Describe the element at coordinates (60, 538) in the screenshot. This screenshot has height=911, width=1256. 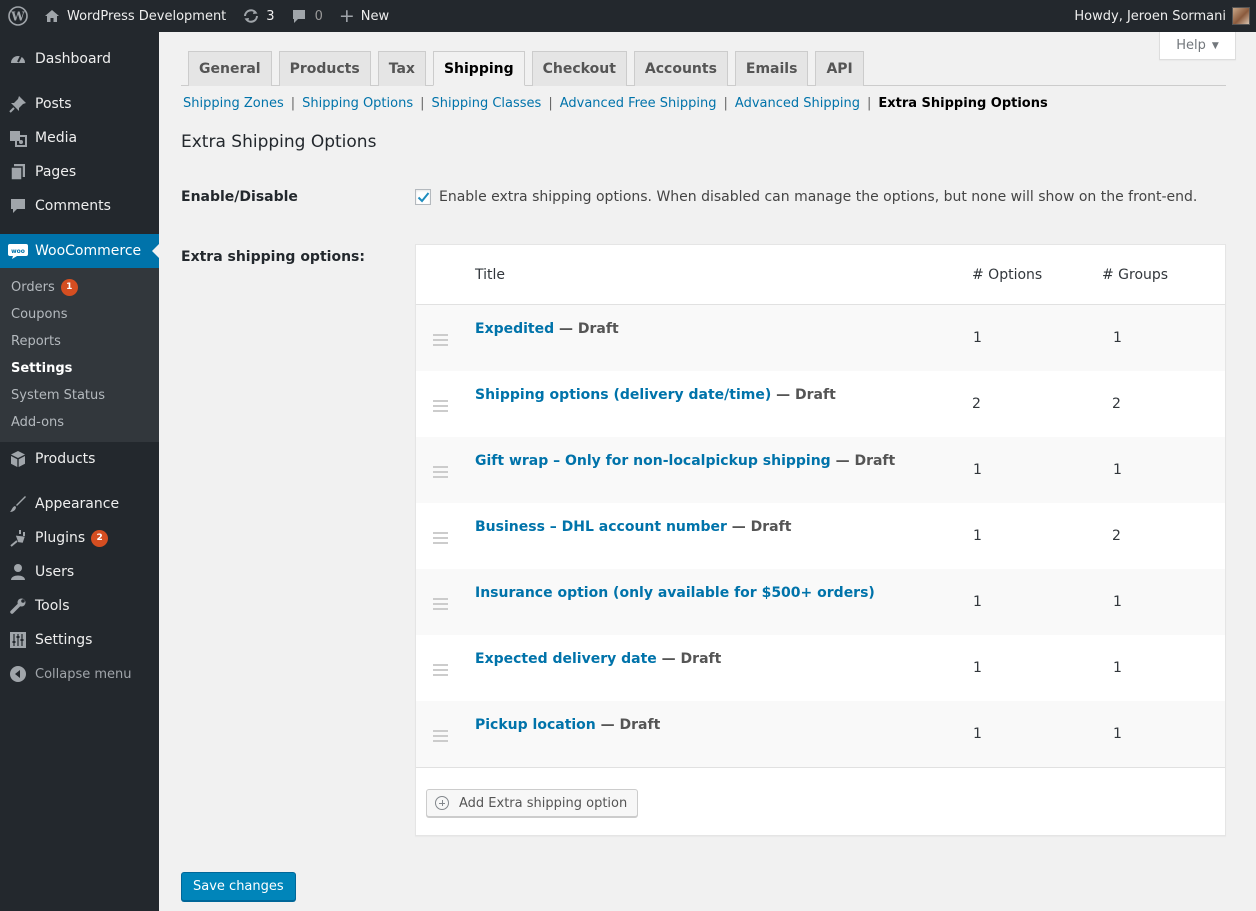
I see `menu-plugins-label: Plugins` at that location.